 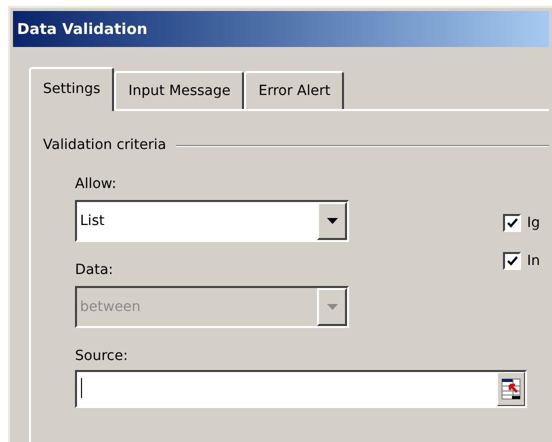 I want to click on source-field, so click(x=301, y=389).